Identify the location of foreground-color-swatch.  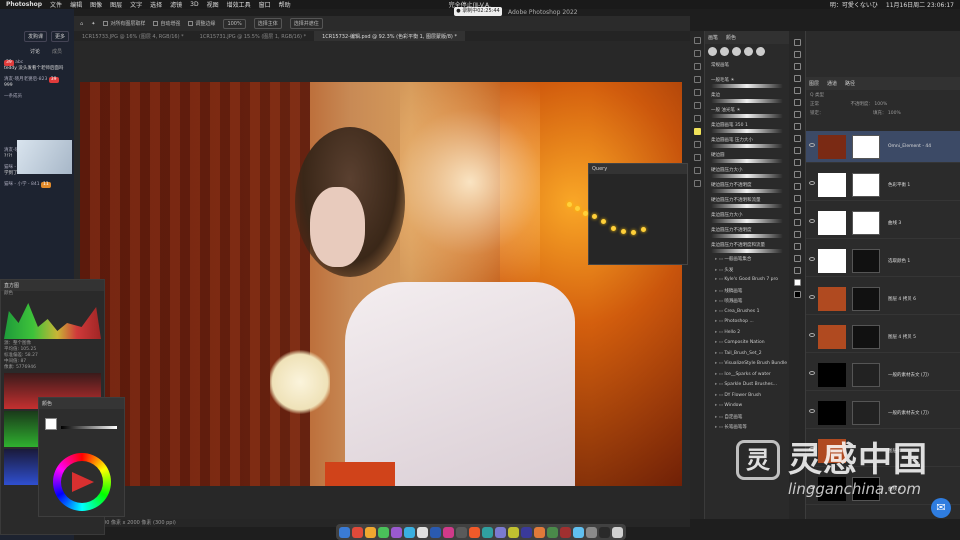
(797, 282).